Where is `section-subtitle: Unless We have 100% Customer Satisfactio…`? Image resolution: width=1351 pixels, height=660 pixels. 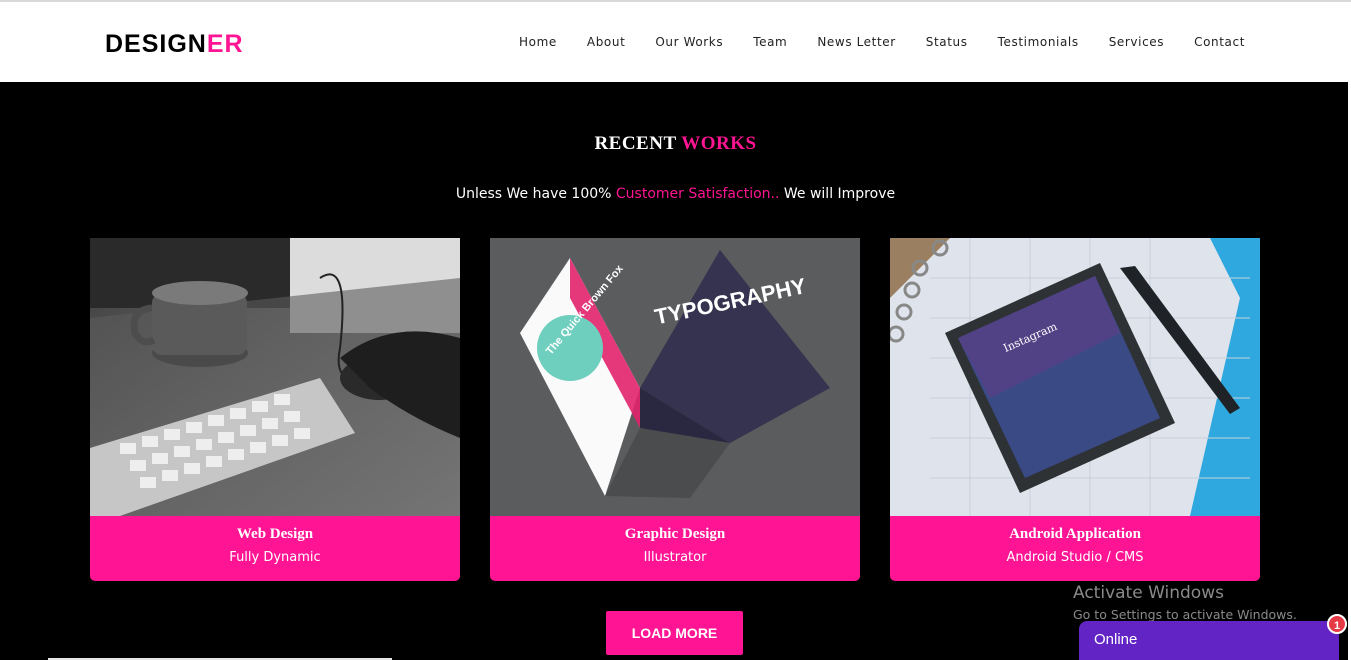
section-subtitle: Unless We have 100% Customer Satisfactio… is located at coordinates (675, 194).